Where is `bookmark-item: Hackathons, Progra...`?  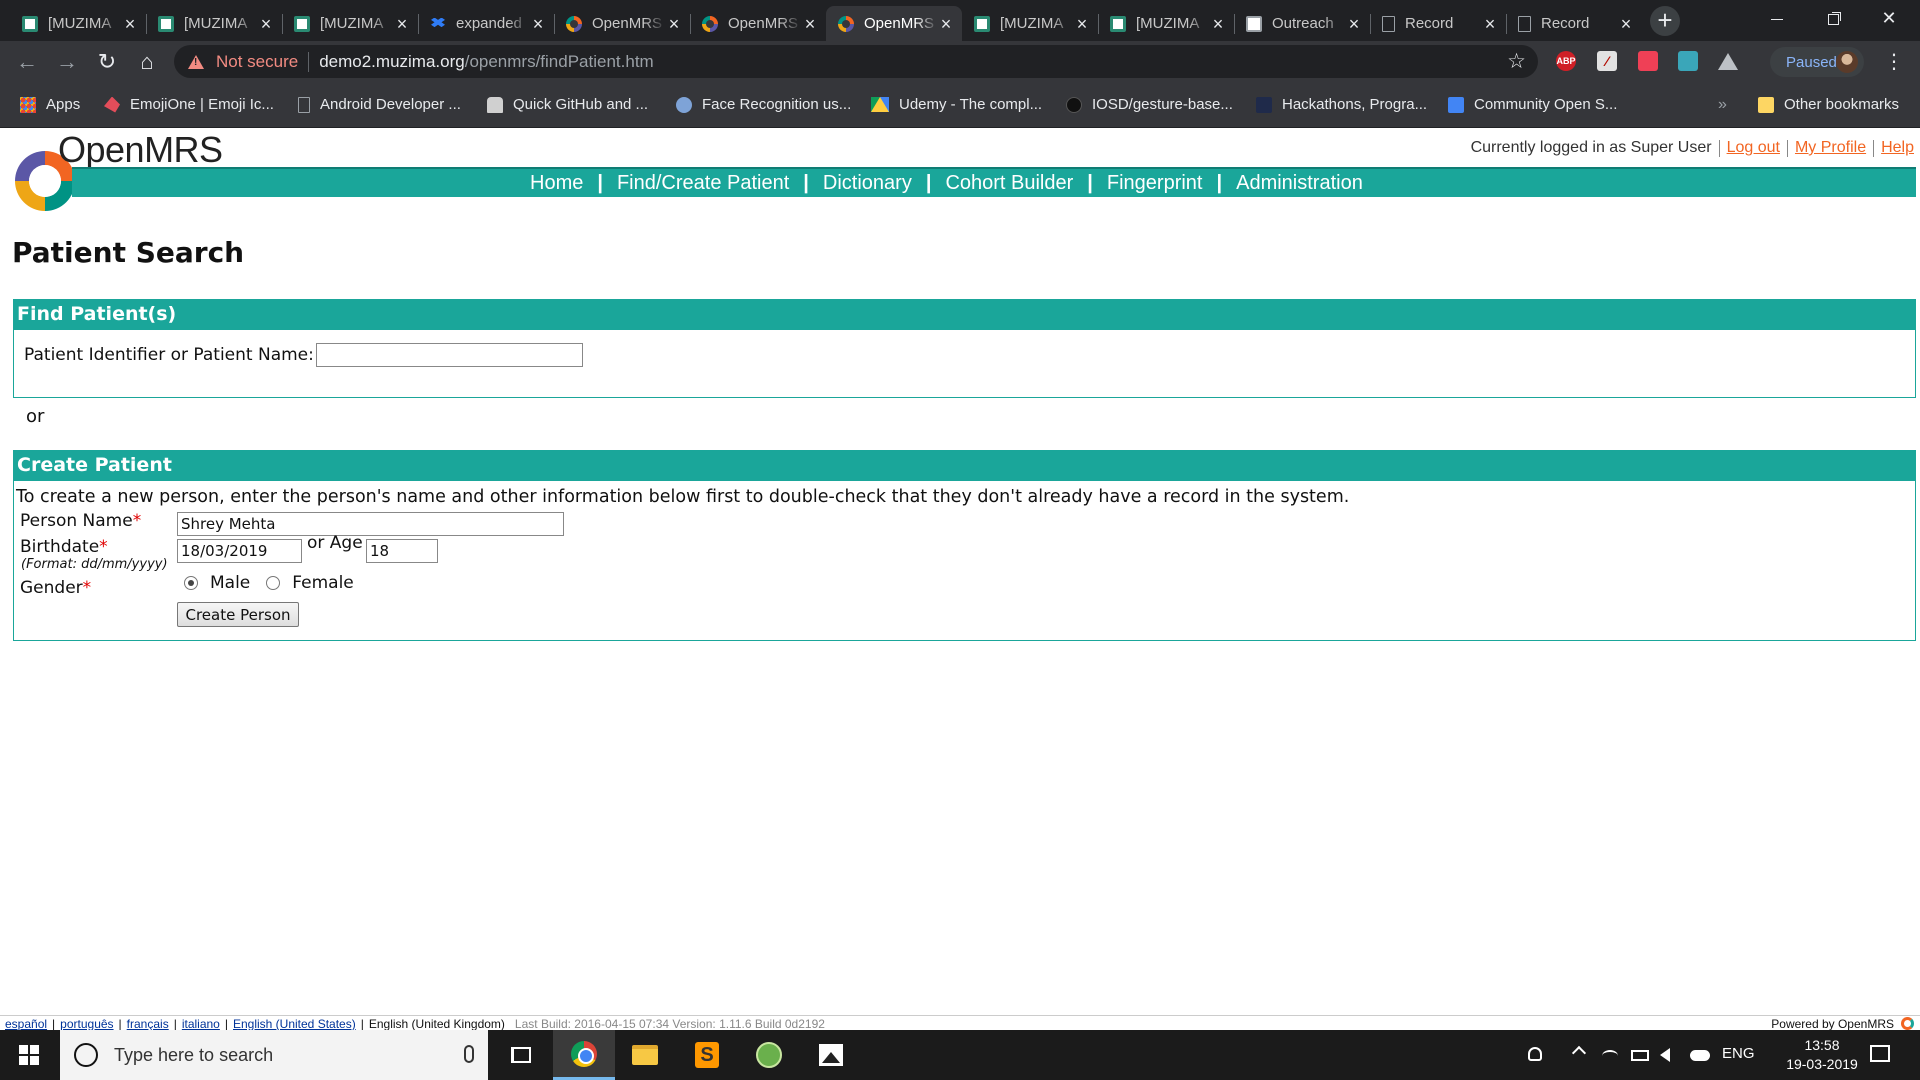
bookmark-item: Hackathons, Progra... is located at coordinates (1341, 104).